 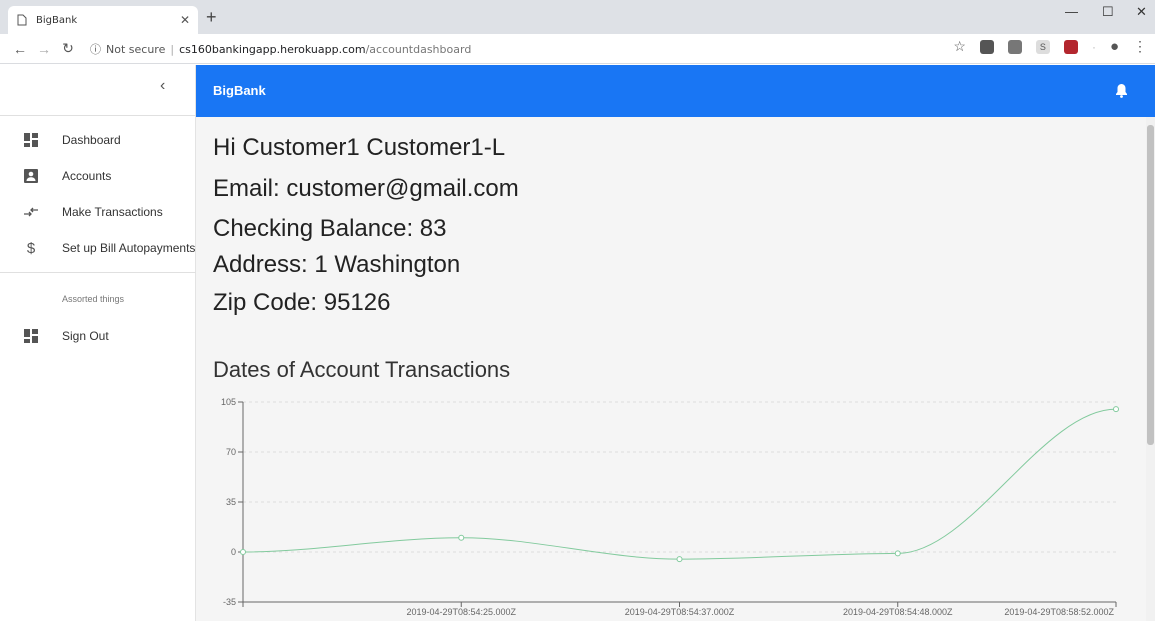 I want to click on forward-icon: →, so click(x=44, y=49).